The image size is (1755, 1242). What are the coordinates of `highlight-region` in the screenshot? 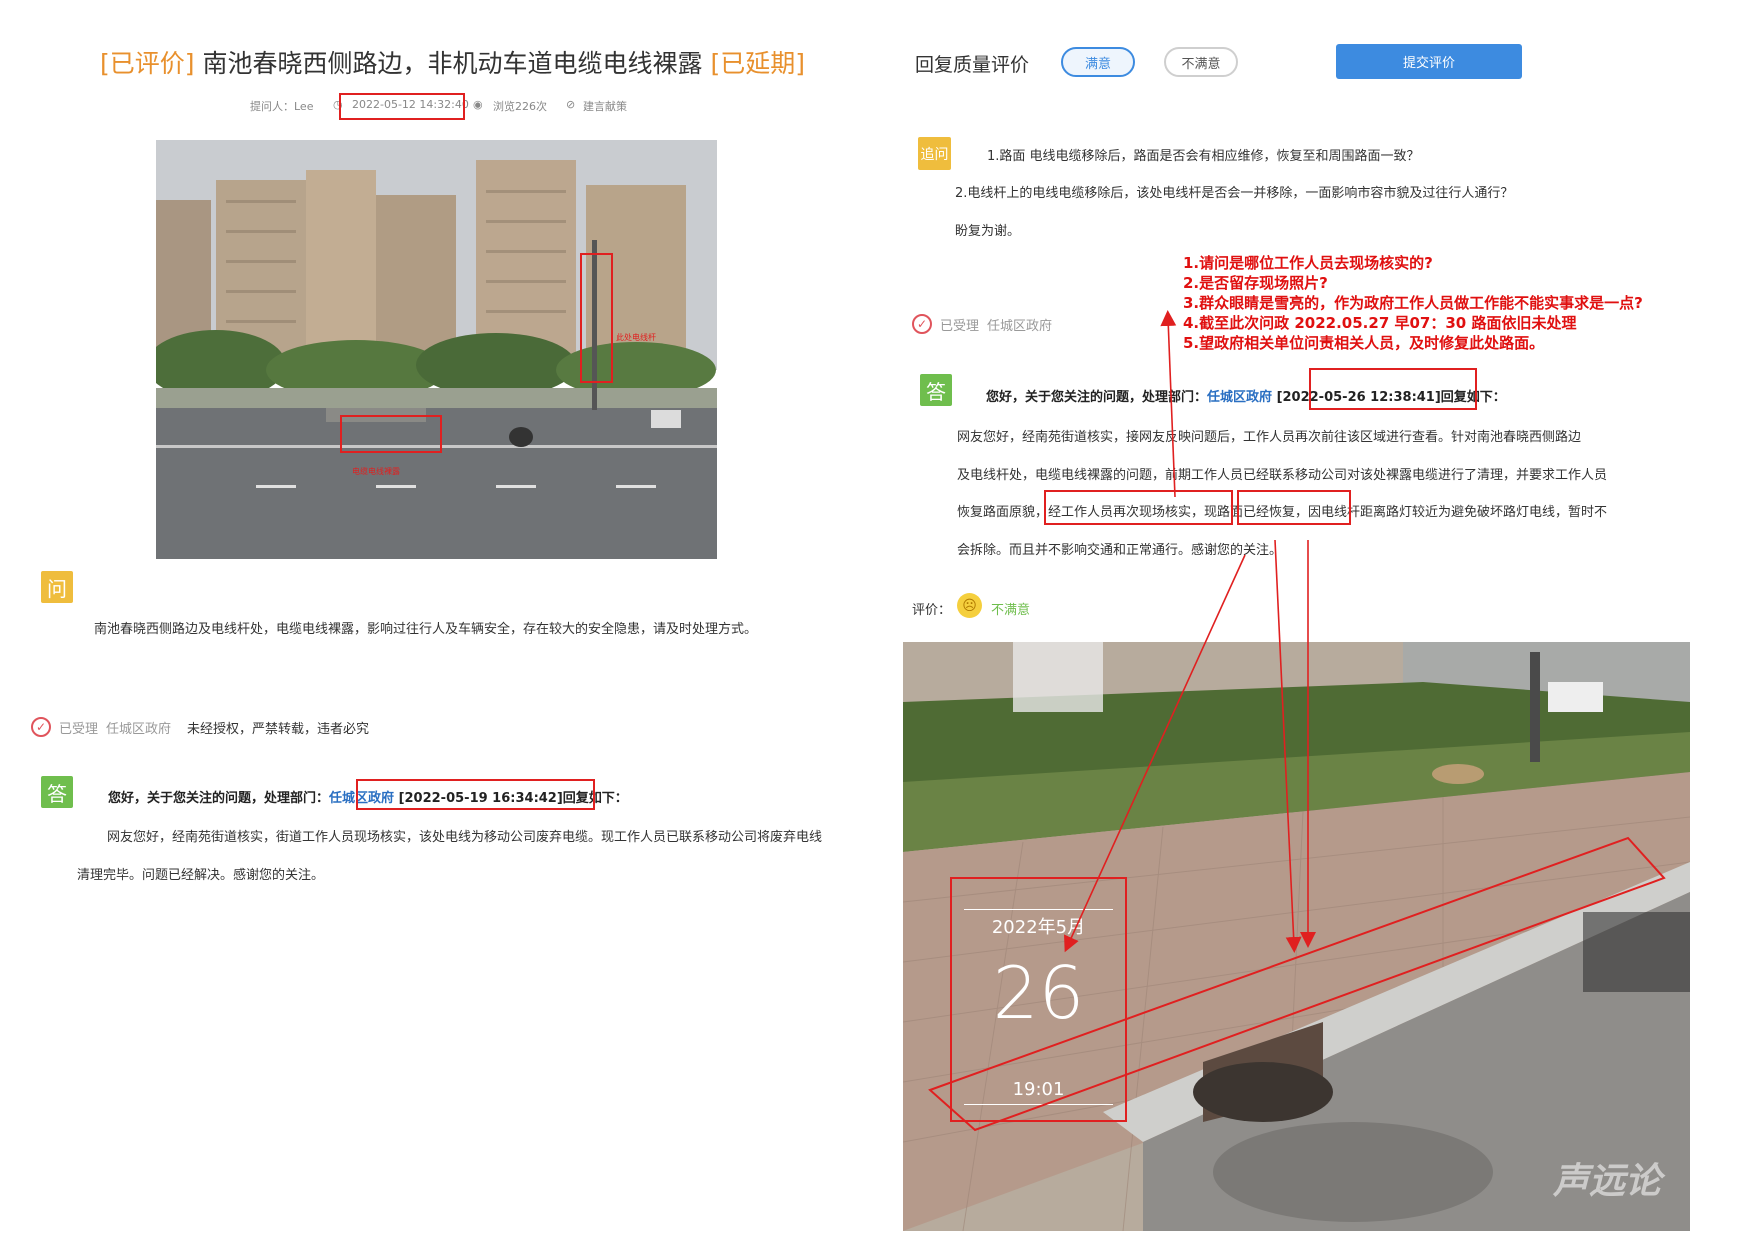 It's located at (1297, 984).